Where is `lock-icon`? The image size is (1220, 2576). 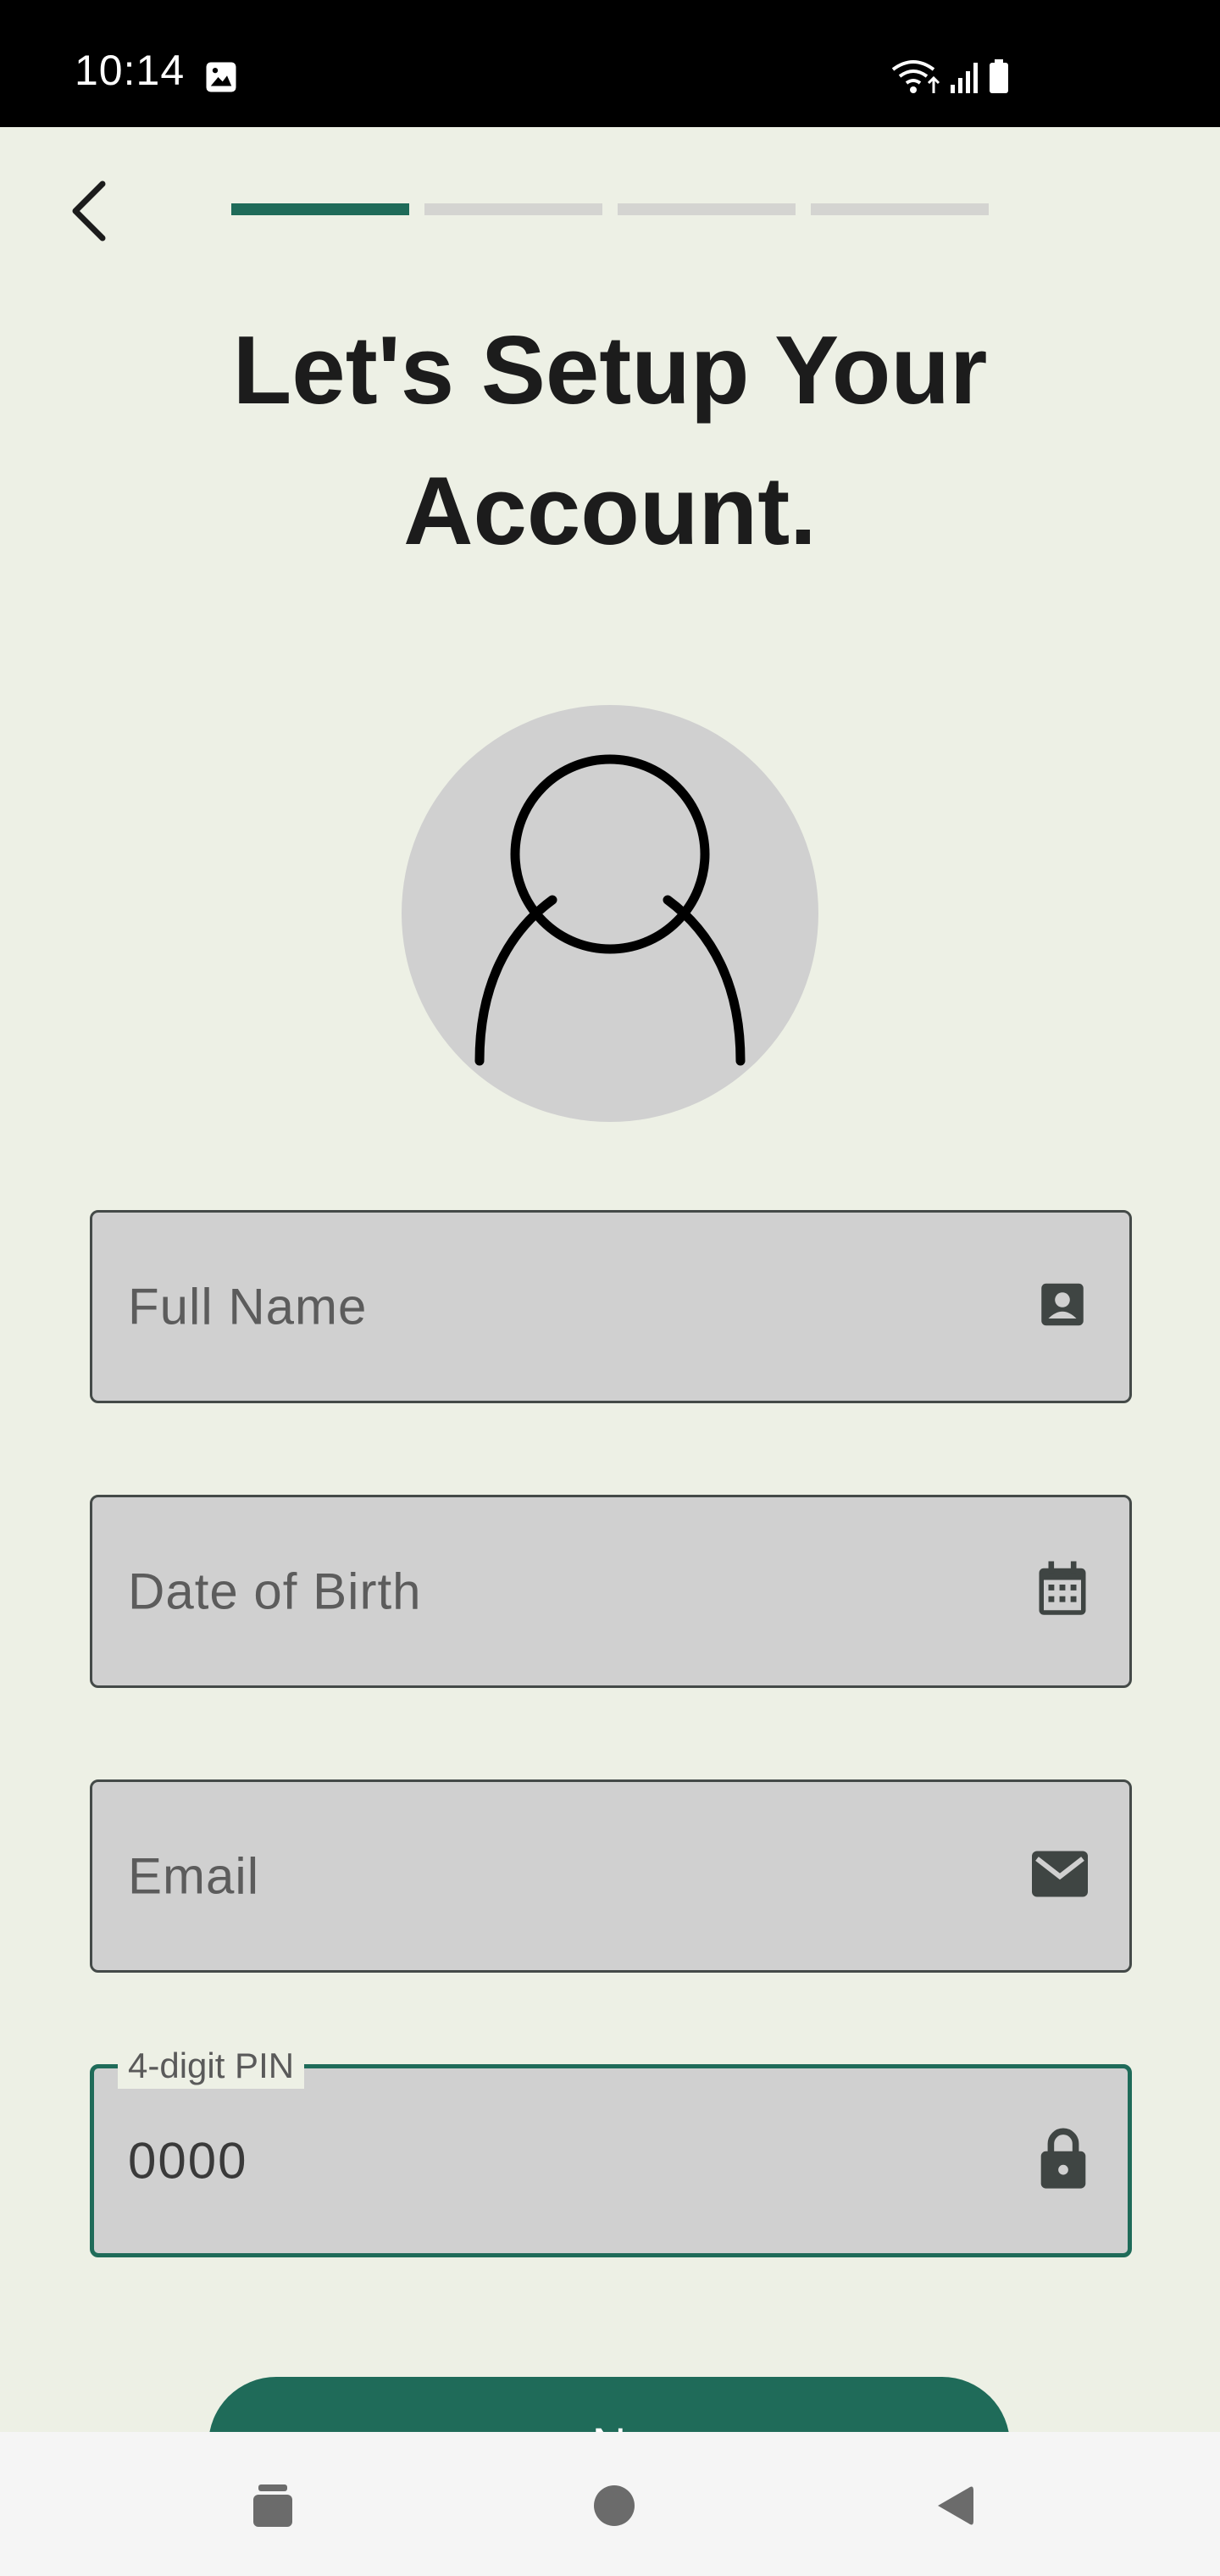 lock-icon is located at coordinates (1063, 2161).